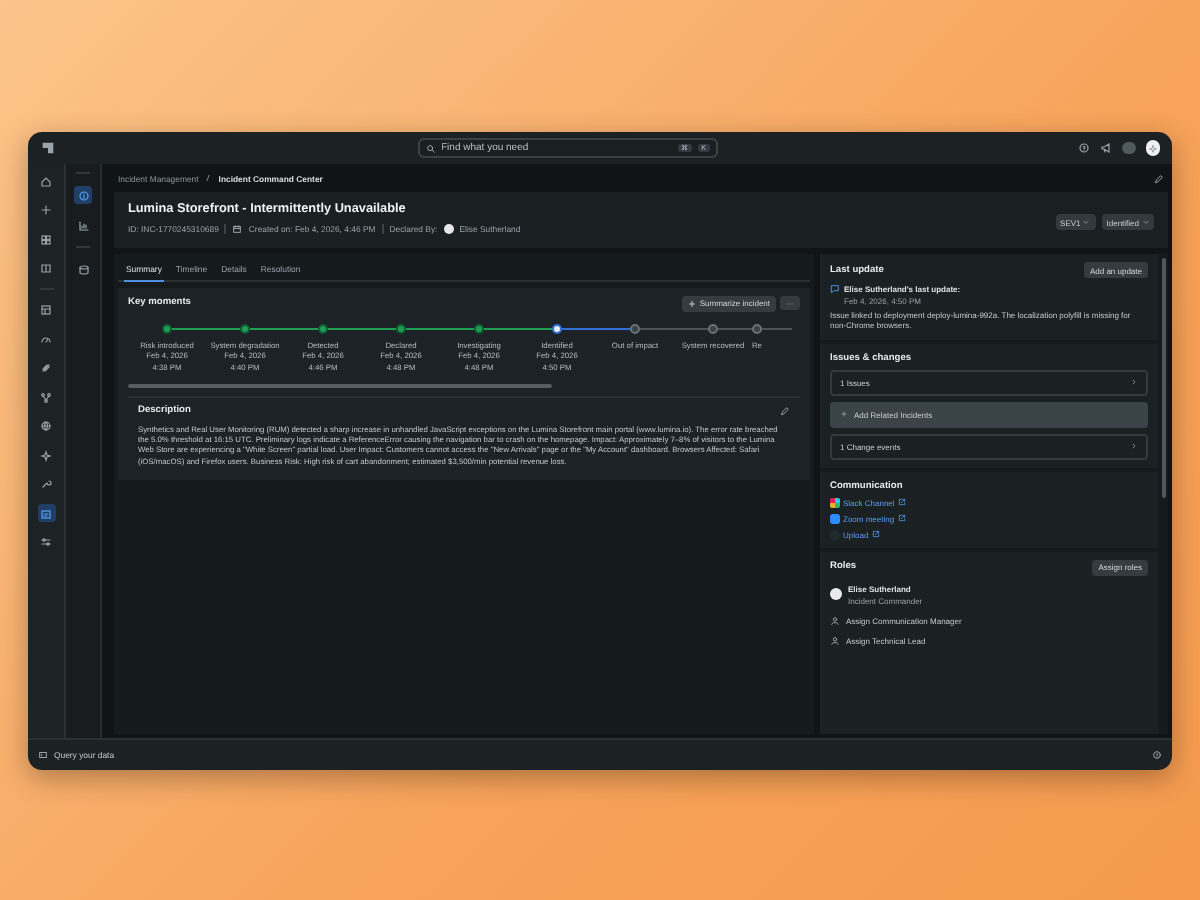 The width and height of the screenshot is (1200, 900). Describe the element at coordinates (46, 339) in the screenshot. I see `gauge-icon` at that location.